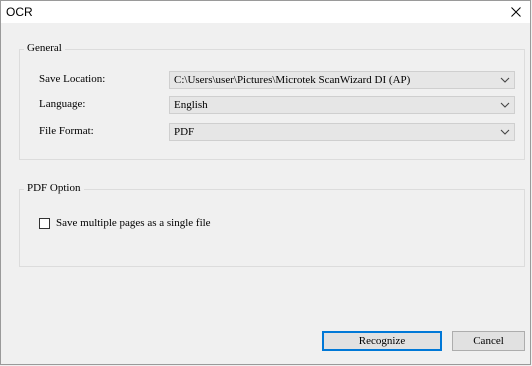 The height and width of the screenshot is (366, 532). What do you see at coordinates (19, 12) in the screenshot?
I see `window-title: OCR` at bounding box center [19, 12].